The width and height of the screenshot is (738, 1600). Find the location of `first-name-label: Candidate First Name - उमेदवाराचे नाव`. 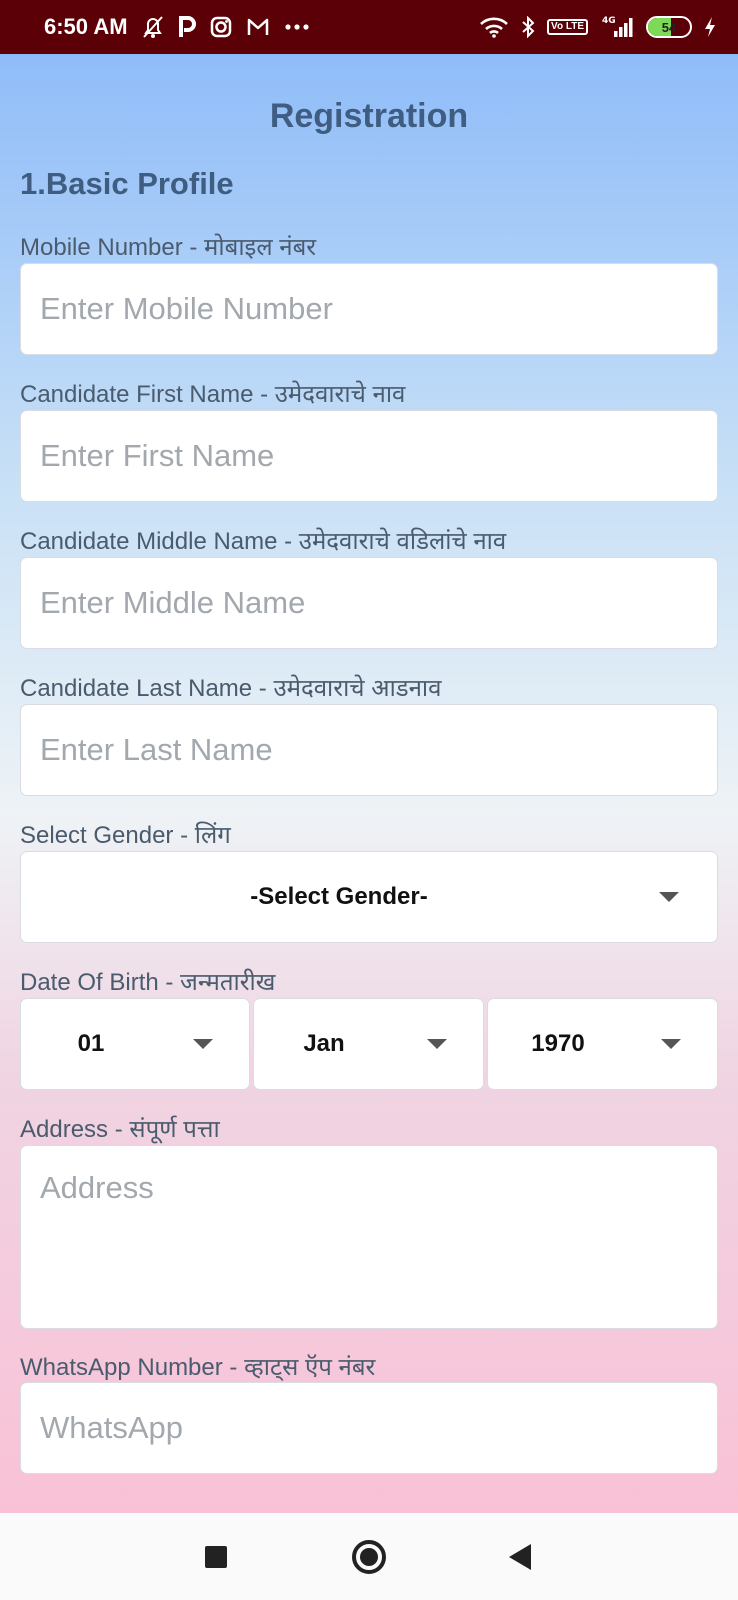

first-name-label: Candidate First Name - उमेदवाराचे नाव is located at coordinates (213, 394).